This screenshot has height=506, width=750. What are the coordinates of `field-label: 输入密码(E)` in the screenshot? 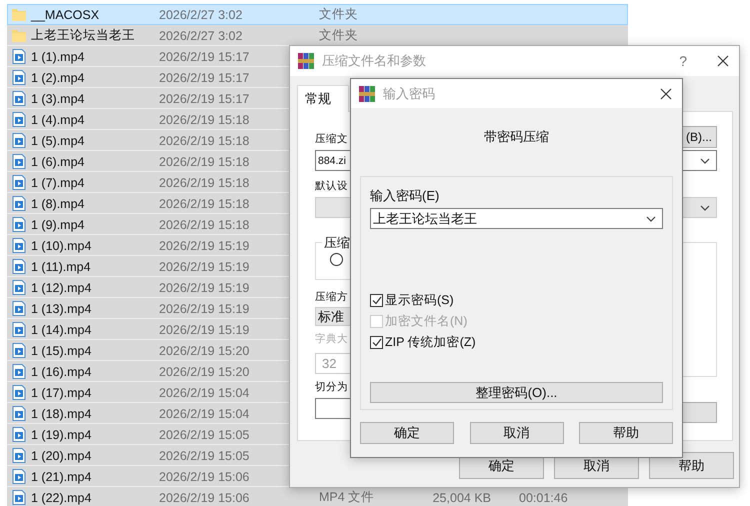 It's located at (405, 196).